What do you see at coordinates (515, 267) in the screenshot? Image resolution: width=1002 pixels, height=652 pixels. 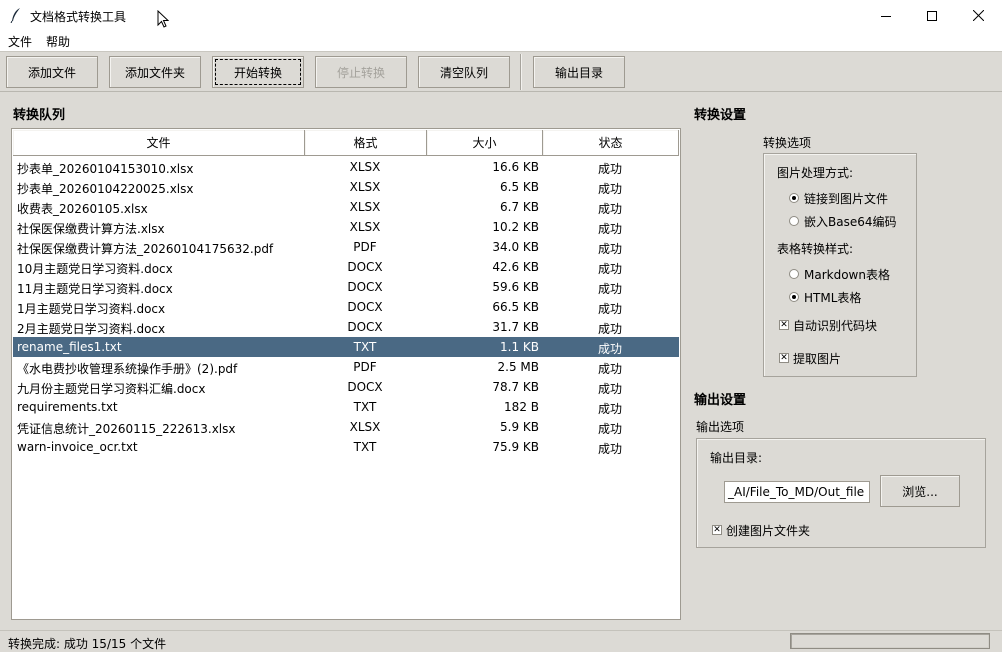 I see `size-cell: 42.6 KB` at bounding box center [515, 267].